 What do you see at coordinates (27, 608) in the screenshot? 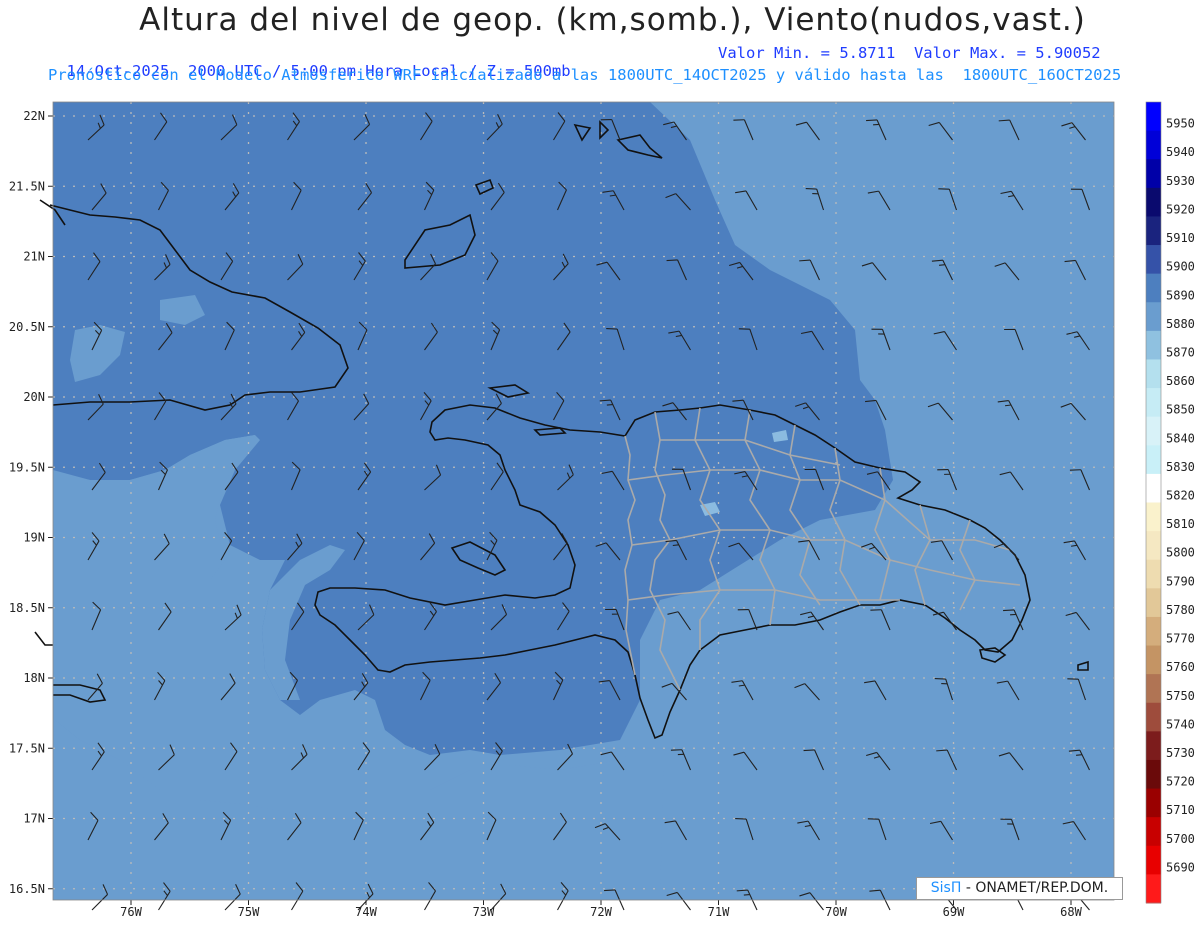
I see `lat-label: 18.5N` at bounding box center [27, 608].